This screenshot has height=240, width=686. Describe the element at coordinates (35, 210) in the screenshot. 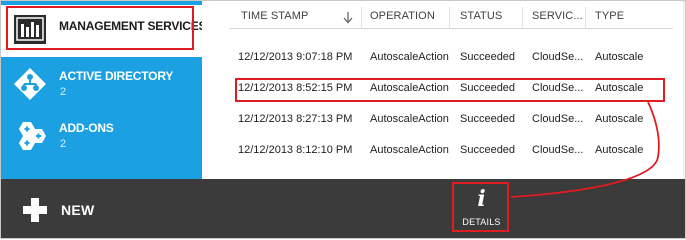

I see `plus-icon` at that location.